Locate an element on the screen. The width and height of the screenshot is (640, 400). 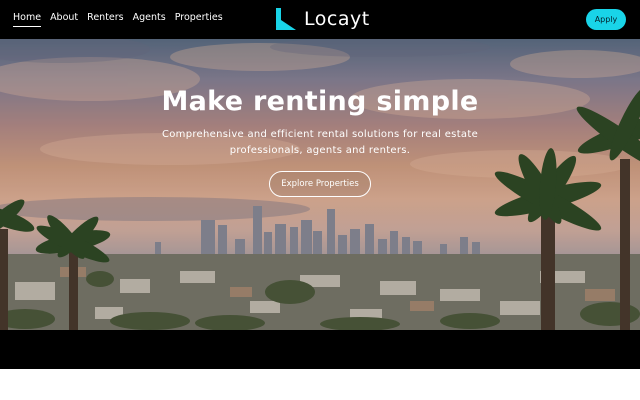
dark-divider-band is located at coordinates (320, 349).